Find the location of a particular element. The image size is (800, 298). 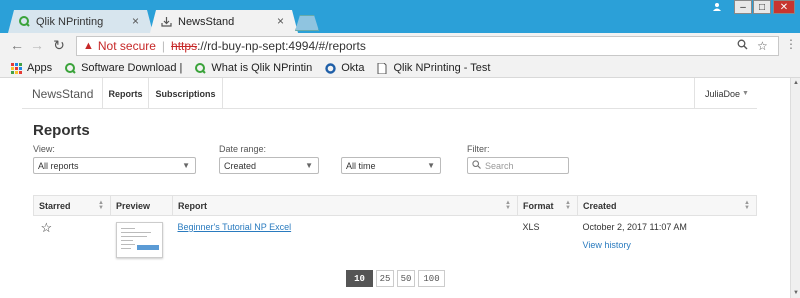

vertical-scrollbar: ▲ ▼ is located at coordinates (795, 188).